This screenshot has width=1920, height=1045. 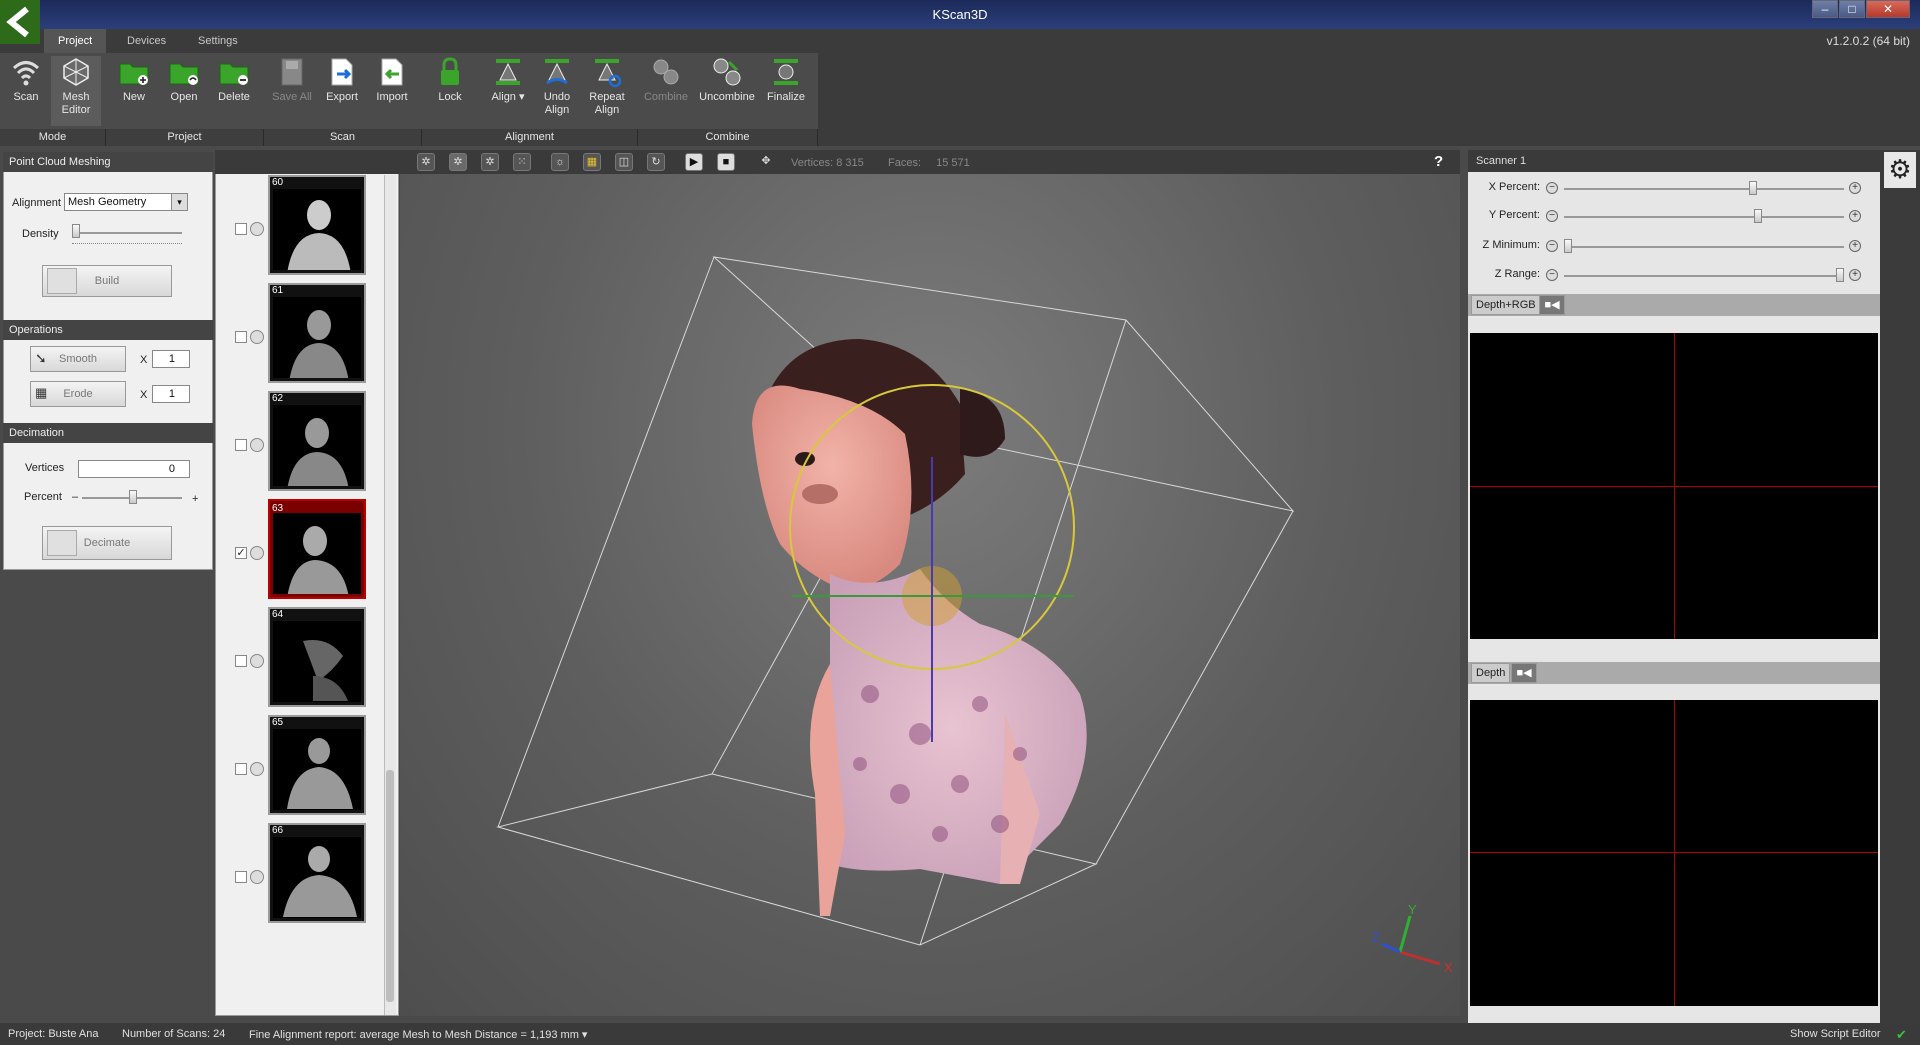 What do you see at coordinates (592, 162) in the screenshot?
I see `texture-grid-icon: ▦` at bounding box center [592, 162].